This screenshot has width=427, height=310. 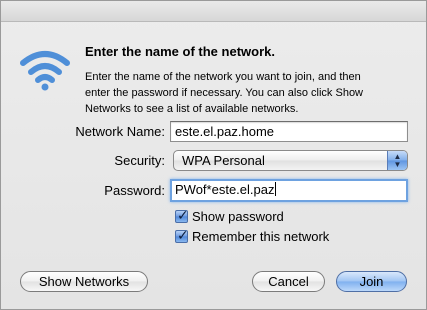 I want to click on security-popup: WPA Personal ▲ ▼, so click(x=290, y=160).